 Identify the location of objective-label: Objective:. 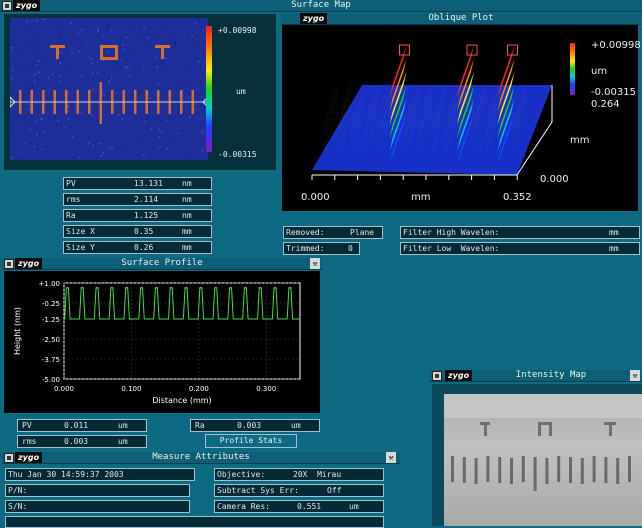
(241, 474).